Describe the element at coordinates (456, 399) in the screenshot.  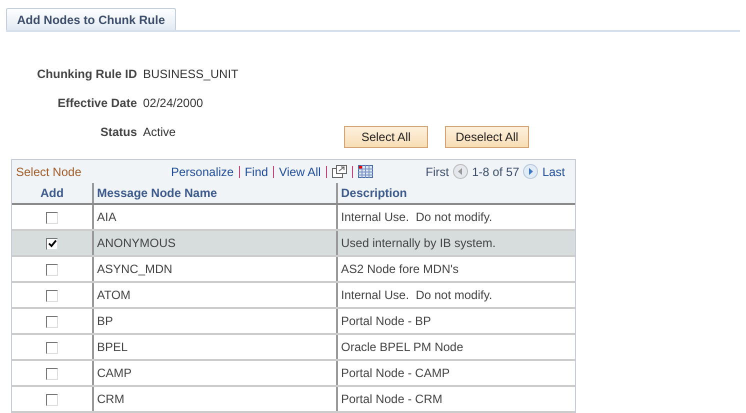
I see `table-cell: Portal Node - CRM` at that location.